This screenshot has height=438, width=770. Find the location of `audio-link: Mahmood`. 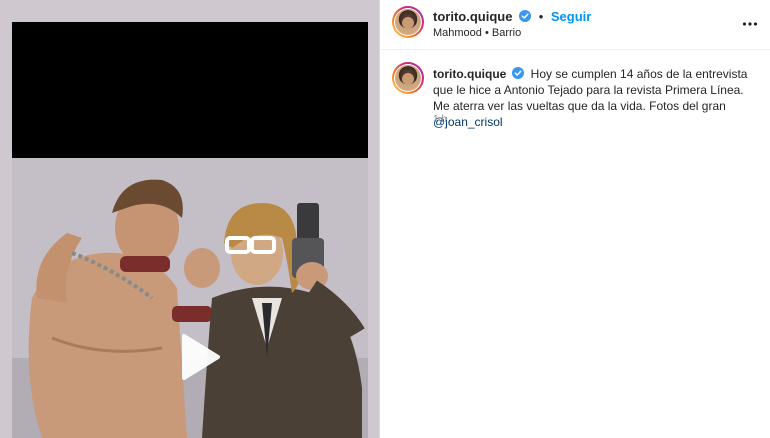

audio-link: Mahmood is located at coordinates (457, 33).